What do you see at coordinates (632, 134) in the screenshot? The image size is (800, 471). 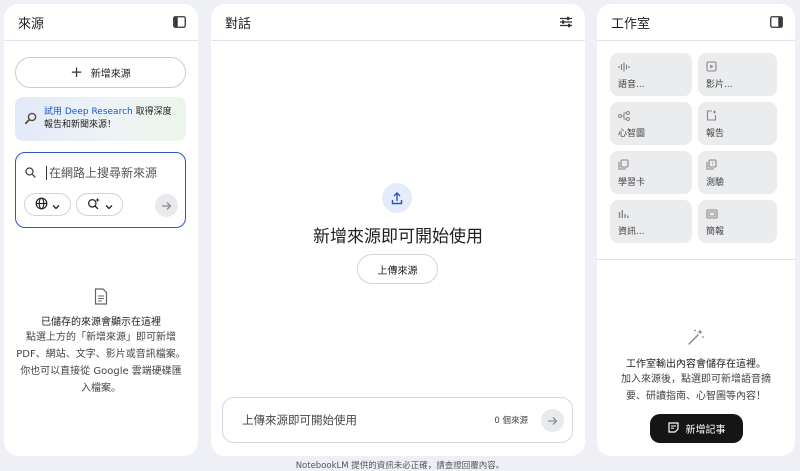 I see `tile-label: 心智圖` at bounding box center [632, 134].